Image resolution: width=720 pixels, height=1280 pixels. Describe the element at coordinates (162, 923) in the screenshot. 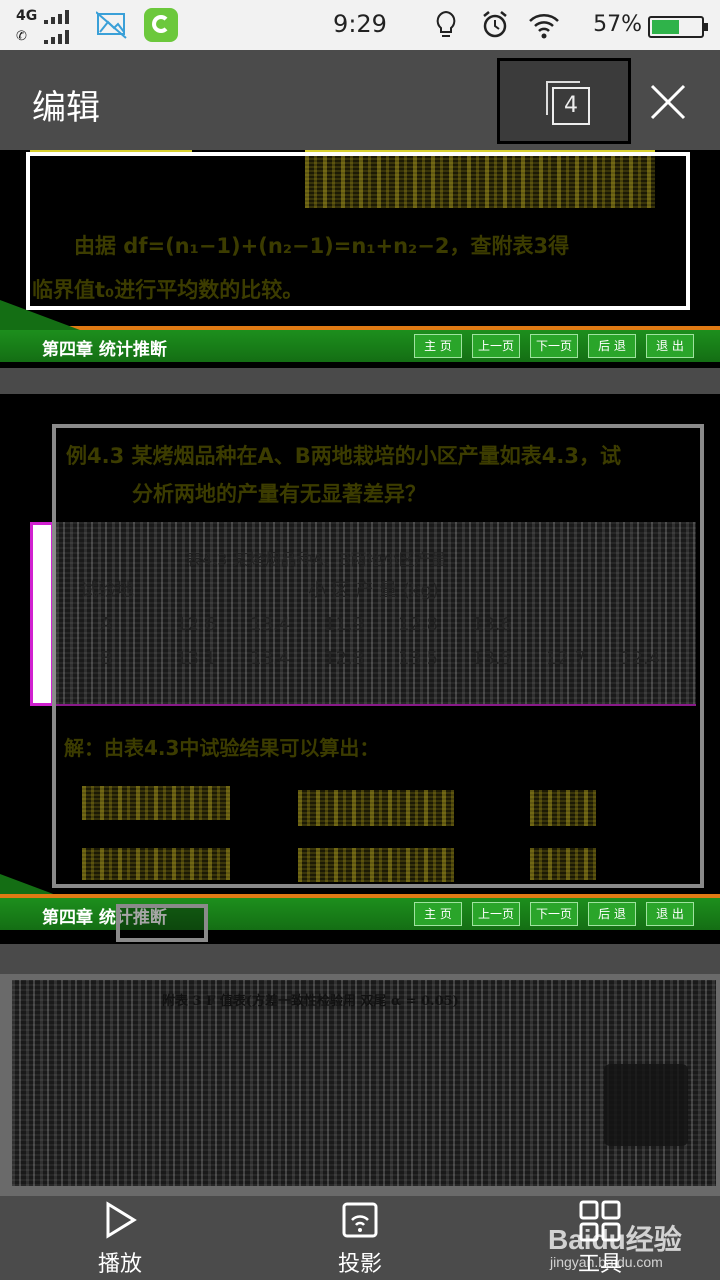

I see `slide2-small-selection` at that location.